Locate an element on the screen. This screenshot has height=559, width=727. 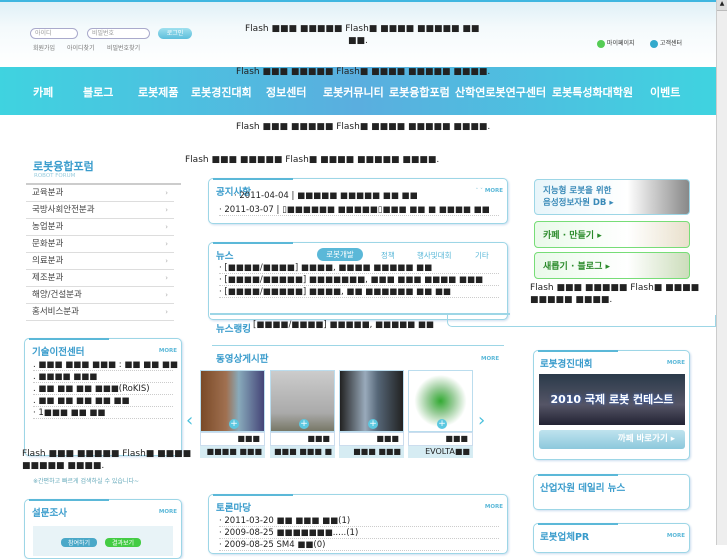
login-button: 로그인 is located at coordinates (175, 33).